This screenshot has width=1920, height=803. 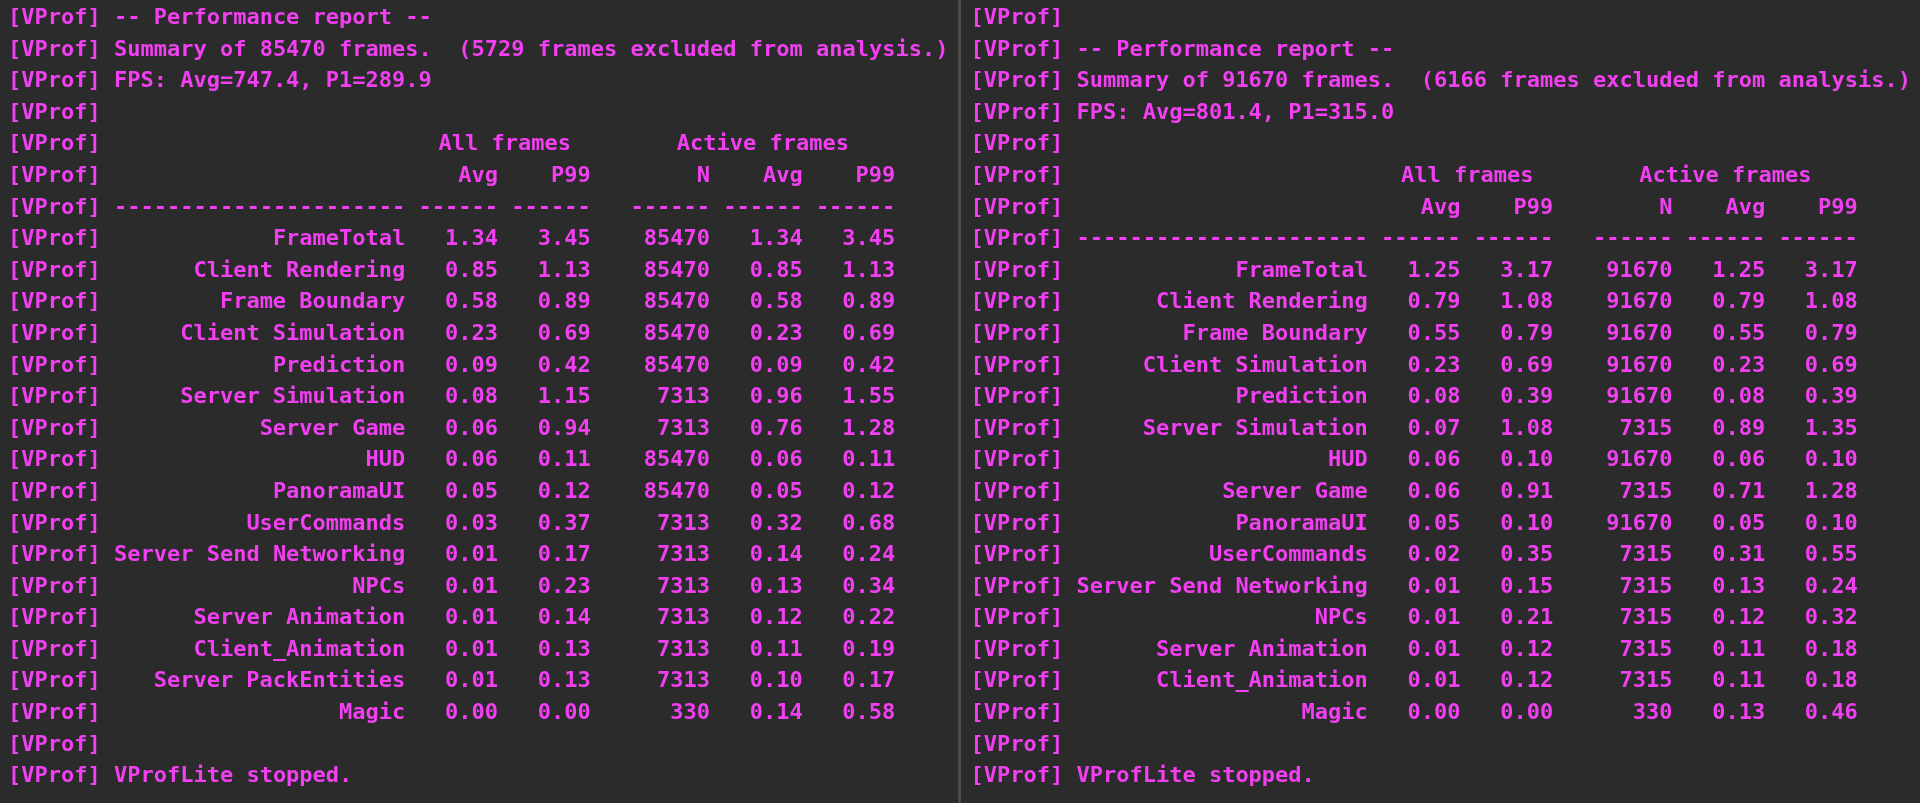 What do you see at coordinates (1725, 174) in the screenshot?
I see `column-group-header: Active frames` at bounding box center [1725, 174].